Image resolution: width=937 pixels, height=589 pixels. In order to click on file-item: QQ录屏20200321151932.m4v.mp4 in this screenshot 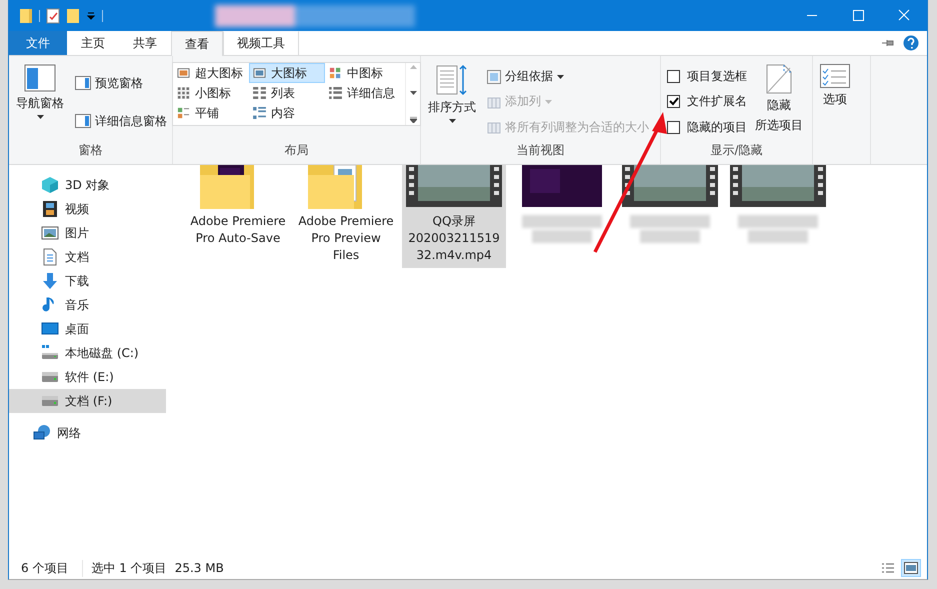, I will do `click(454, 216)`.